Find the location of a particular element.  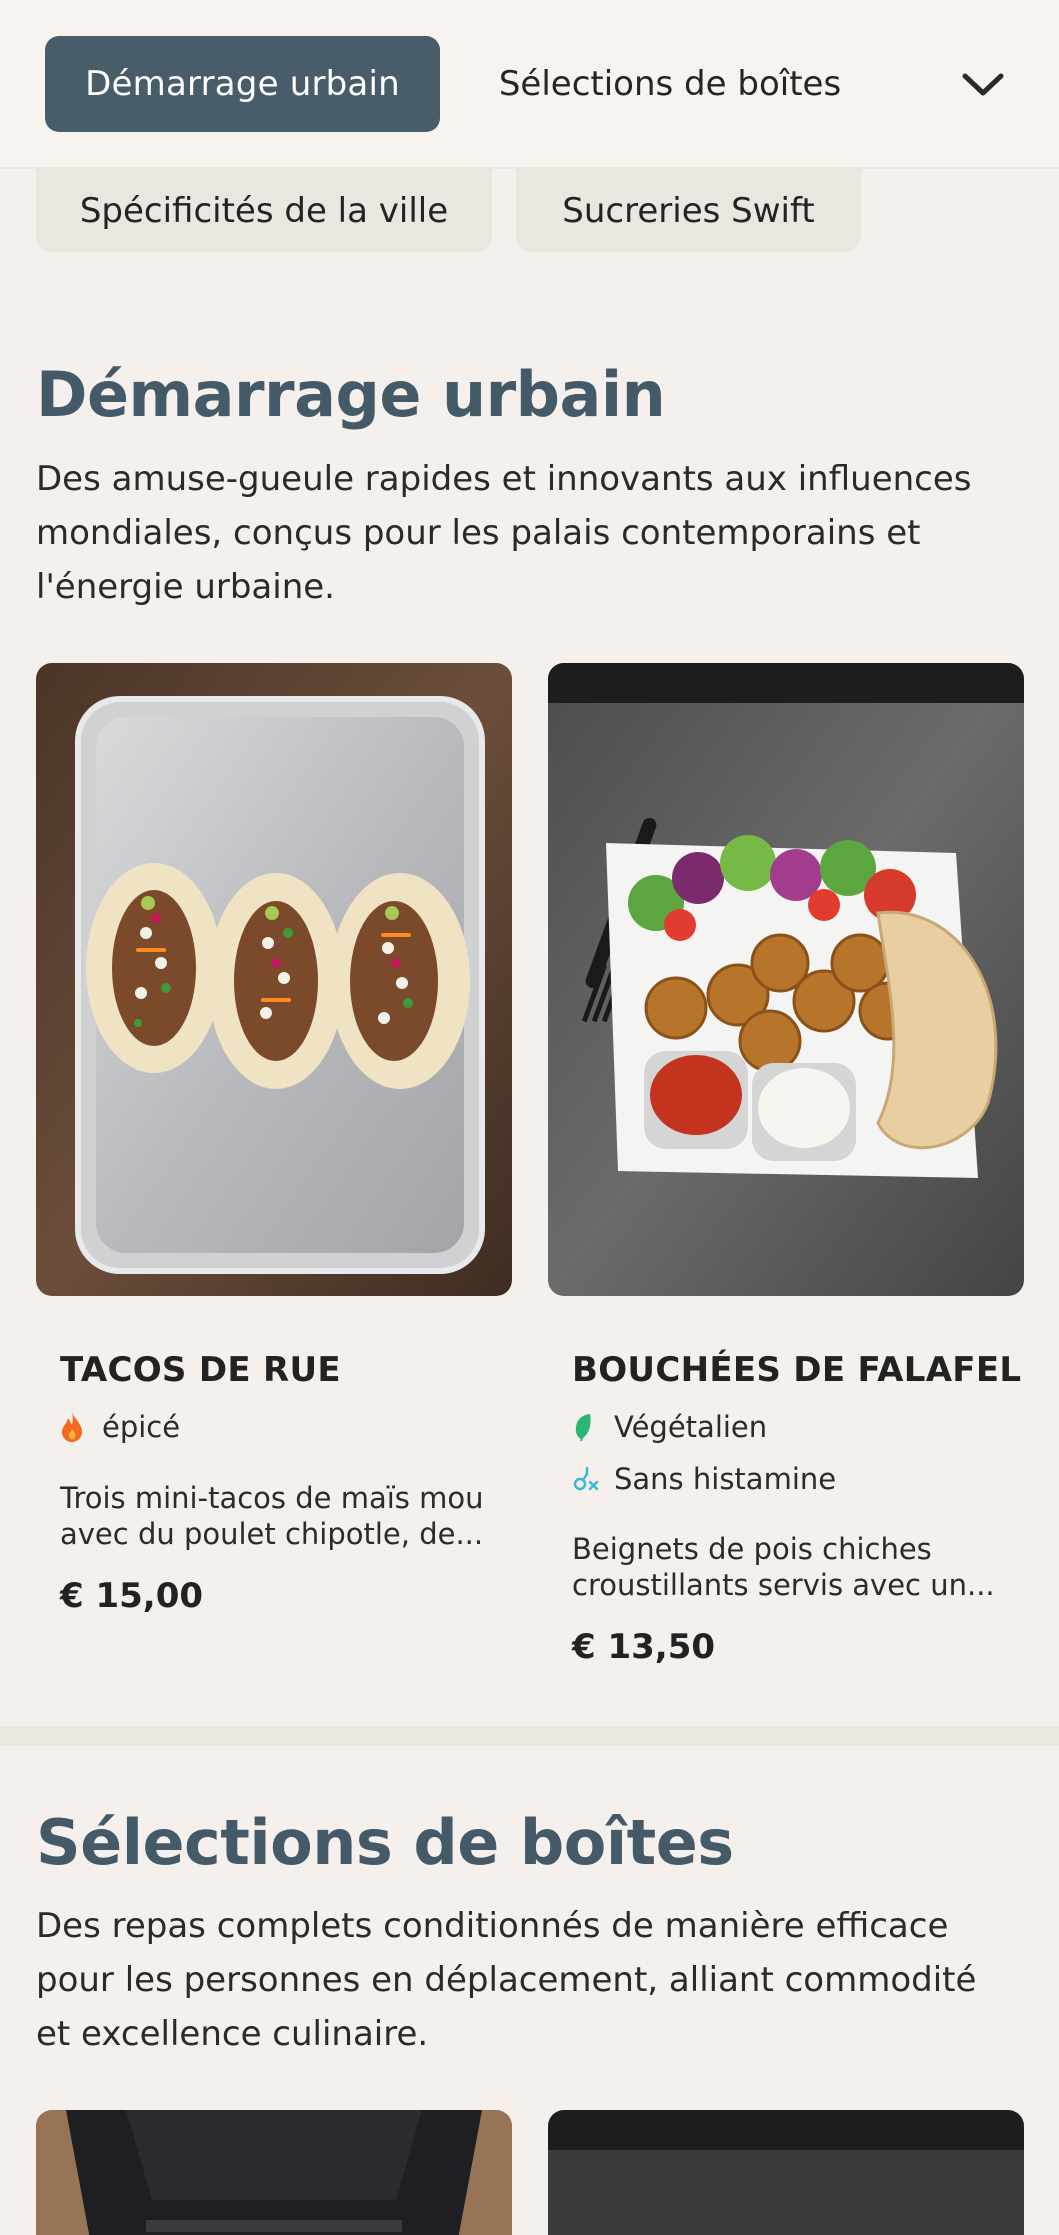

dish-tag: Sans histamine is located at coordinates (704, 1479).